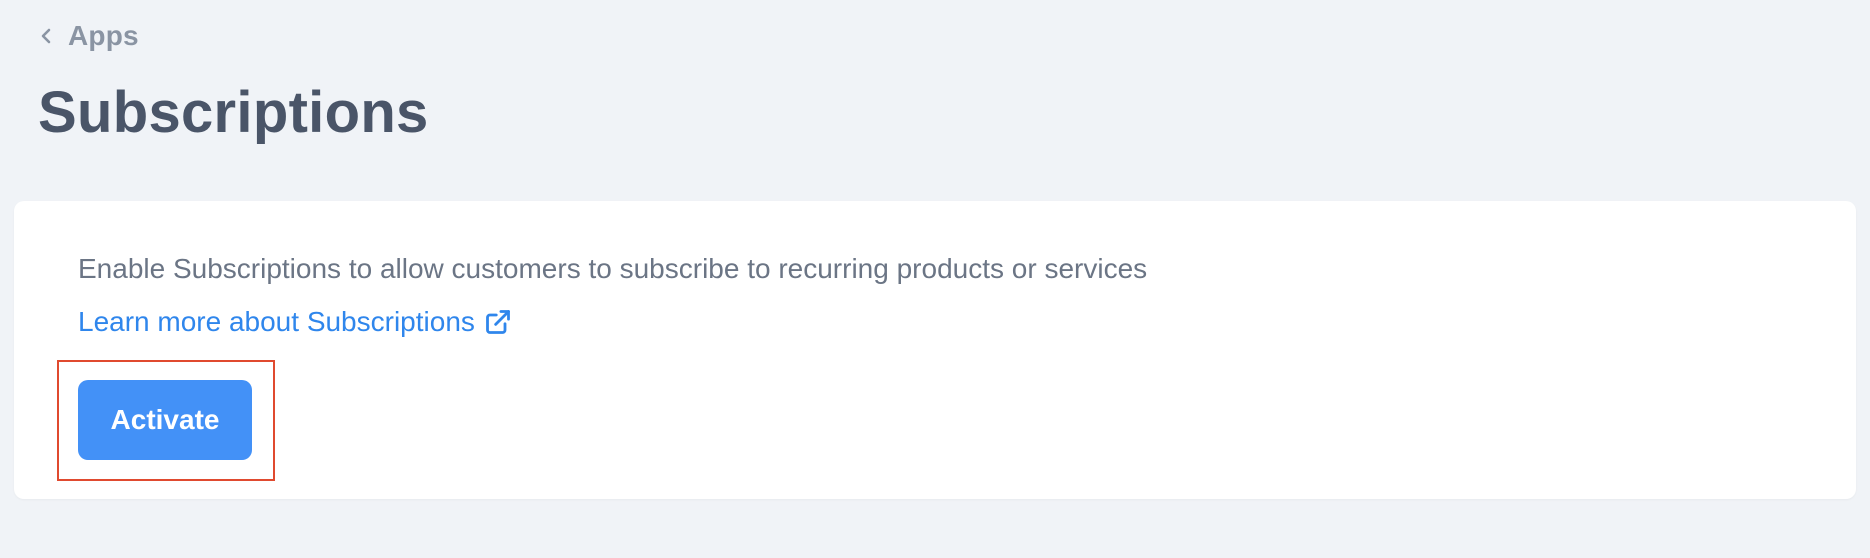 The width and height of the screenshot is (1870, 558). Describe the element at coordinates (46, 36) in the screenshot. I see `chevron-left-icon` at that location.